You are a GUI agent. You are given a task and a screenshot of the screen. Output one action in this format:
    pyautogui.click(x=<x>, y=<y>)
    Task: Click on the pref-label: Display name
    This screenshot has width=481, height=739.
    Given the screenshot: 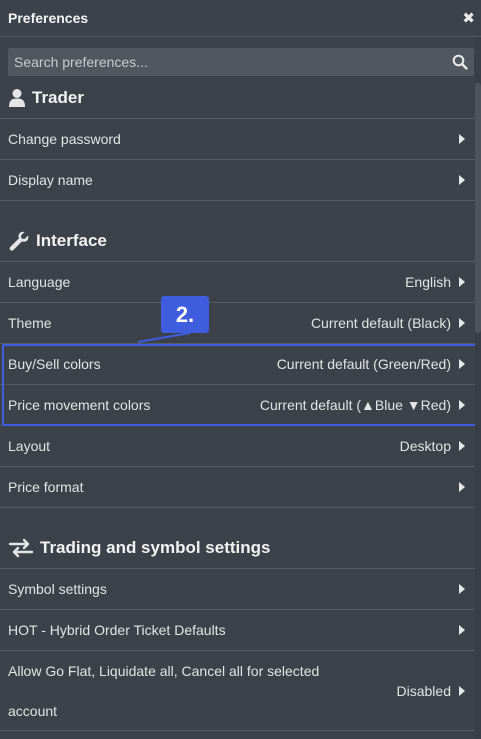 What is the action you would take?
    pyautogui.click(x=50, y=180)
    